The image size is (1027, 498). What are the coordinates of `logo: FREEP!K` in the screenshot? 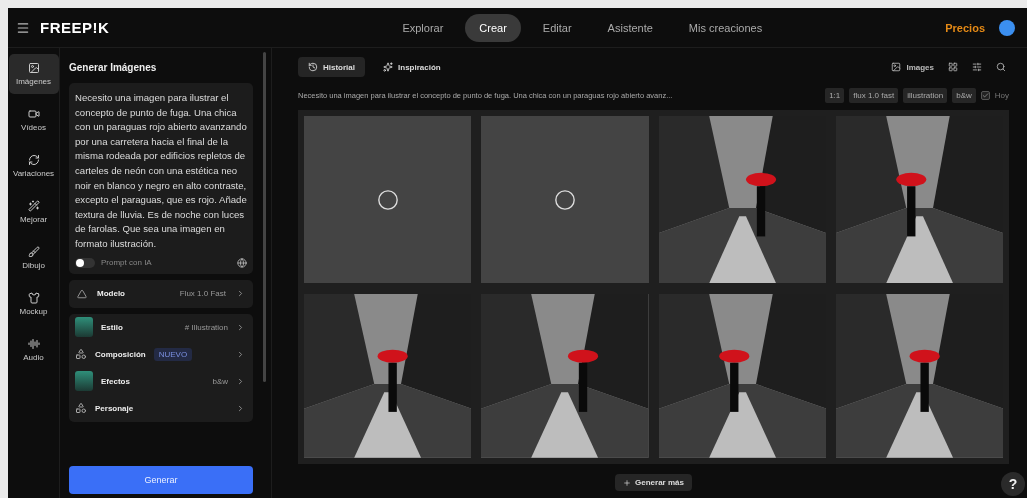 It's located at (75, 27).